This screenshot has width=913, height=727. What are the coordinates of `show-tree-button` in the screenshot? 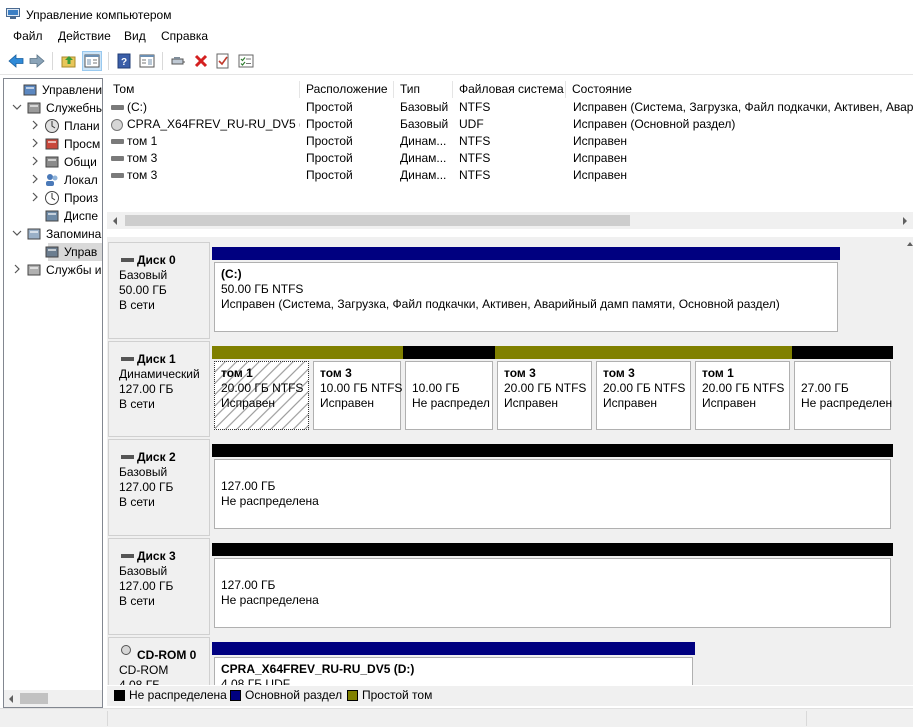 It's located at (92, 61).